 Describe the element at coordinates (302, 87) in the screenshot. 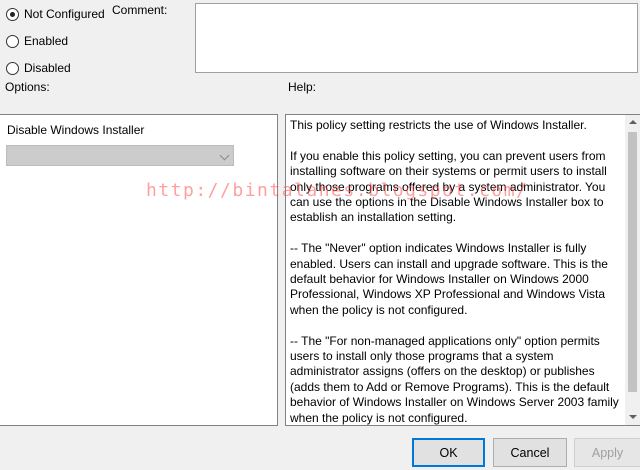

I see `help-label: Help:` at that location.